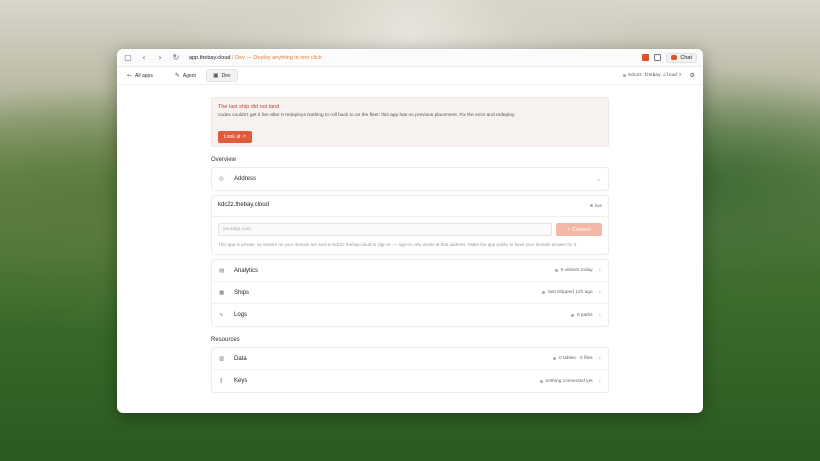  Describe the element at coordinates (249, 107) in the screenshot. I see `alert-title: The last ship did not land` at that location.